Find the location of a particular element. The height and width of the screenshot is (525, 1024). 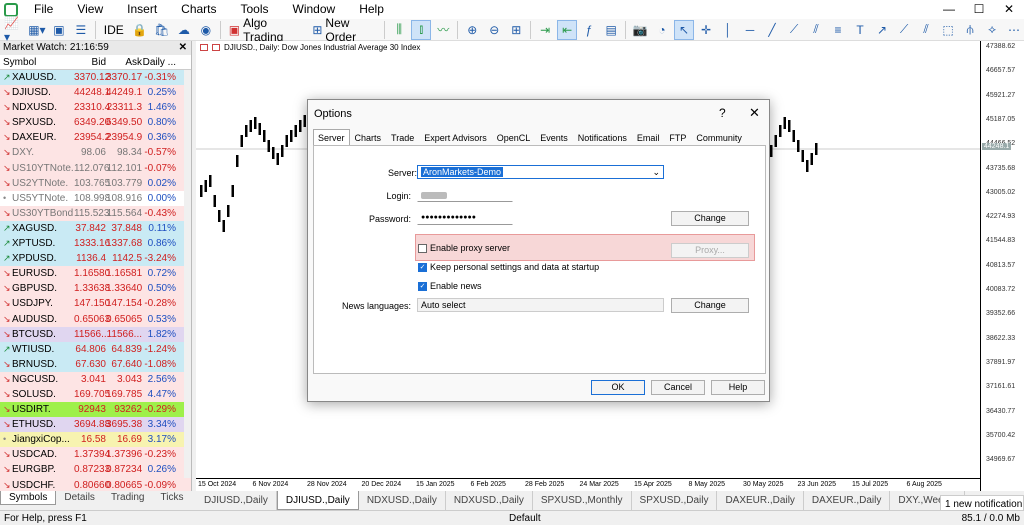

crosshair-icon: ✛ is located at coordinates (706, 30).